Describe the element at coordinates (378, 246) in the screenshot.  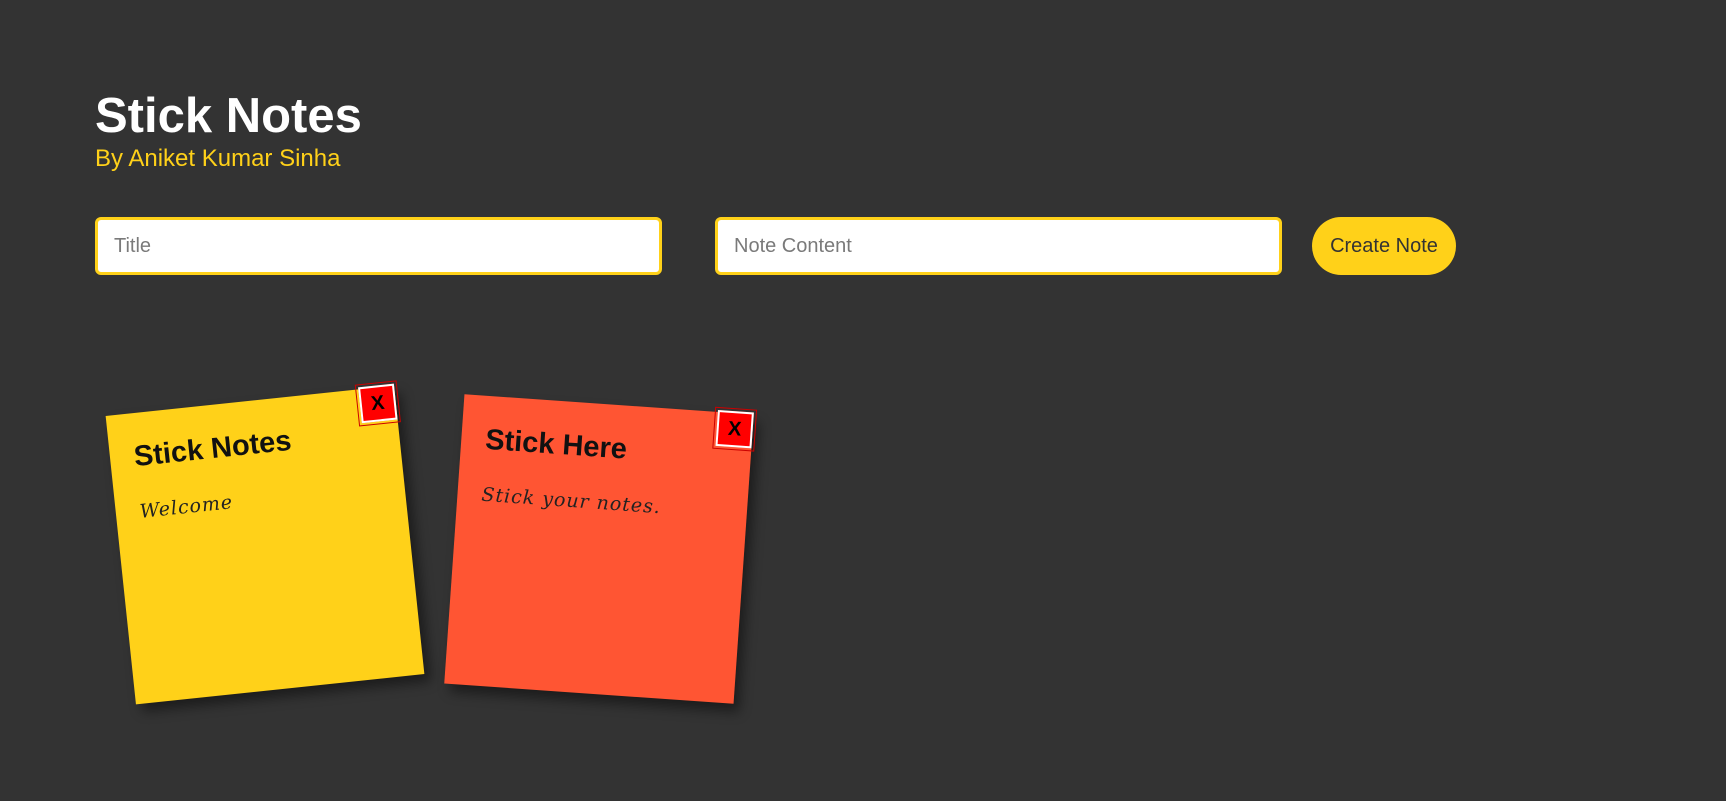
I see `title-input` at that location.